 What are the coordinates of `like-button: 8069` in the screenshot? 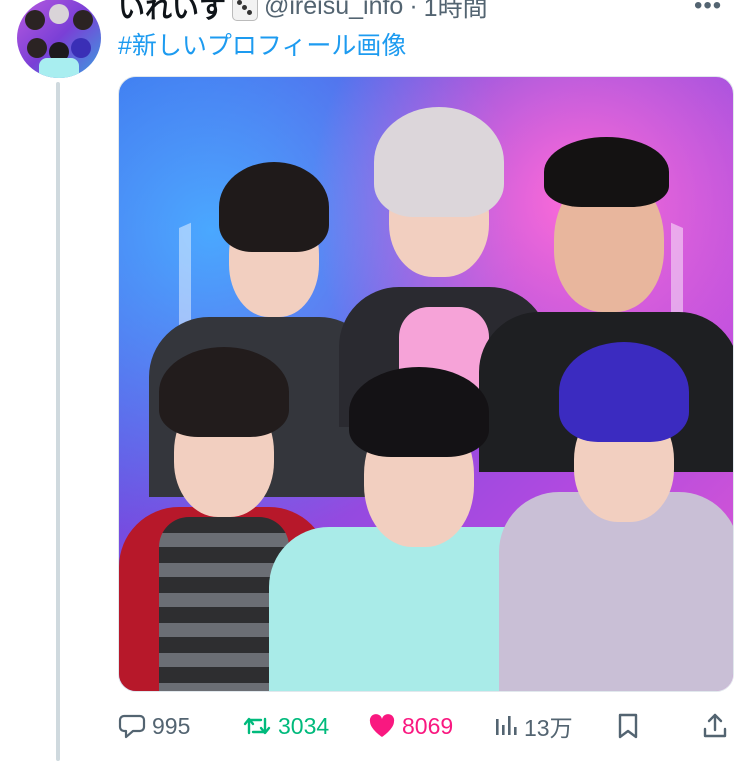 It's located at (410, 726).